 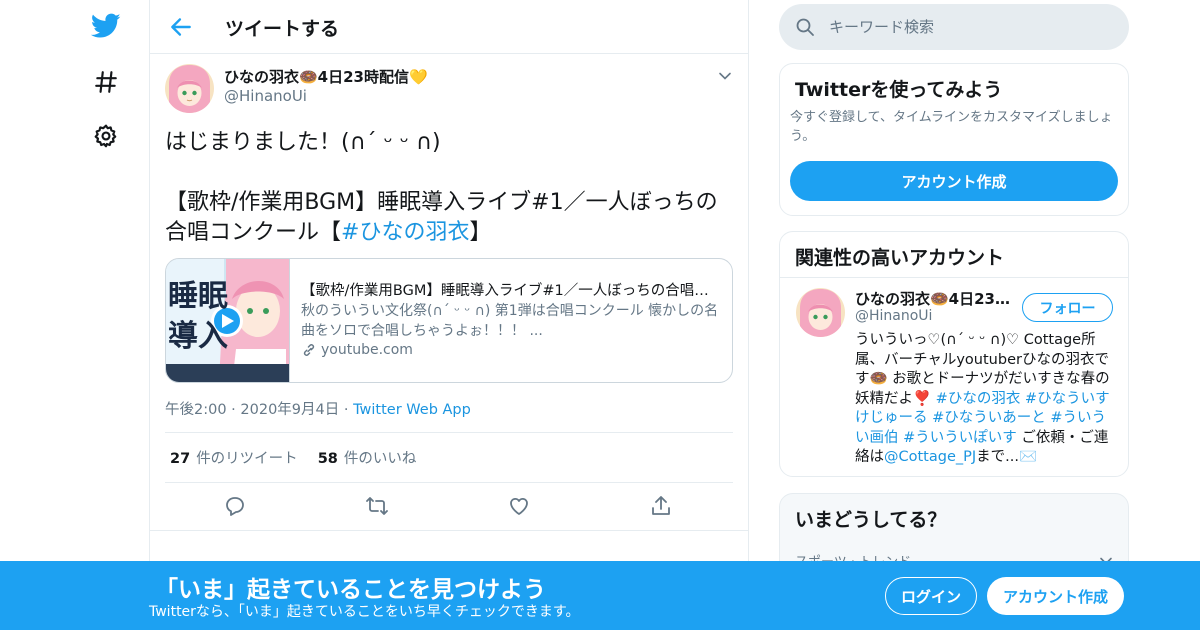 What do you see at coordinates (196, 410) in the screenshot?
I see `tweet-time: 午後2:00` at bounding box center [196, 410].